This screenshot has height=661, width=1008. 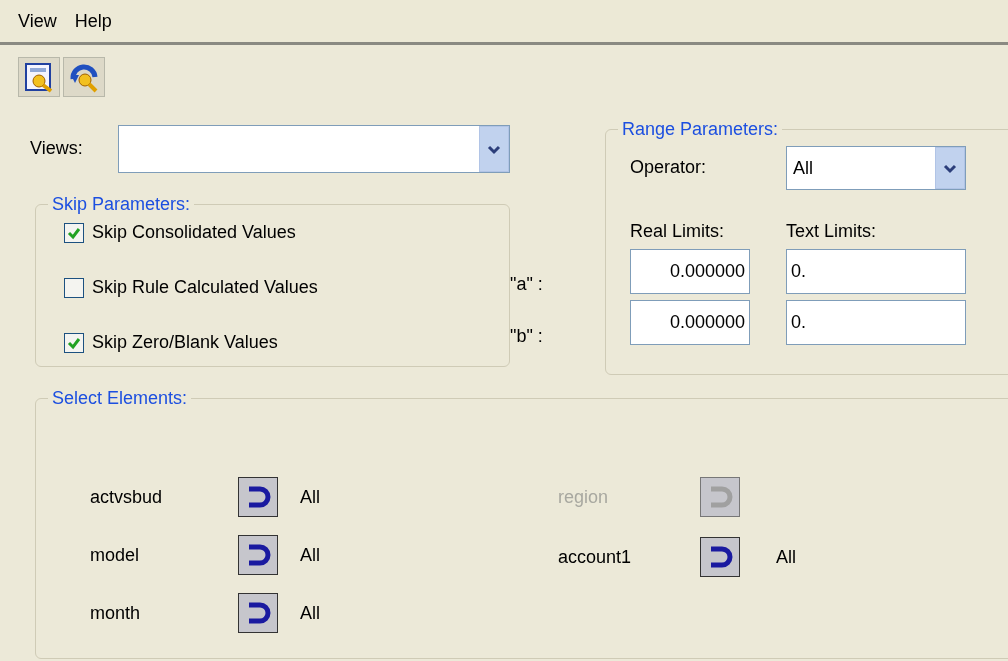 I want to click on column-label: Text Limits:, so click(x=832, y=231).